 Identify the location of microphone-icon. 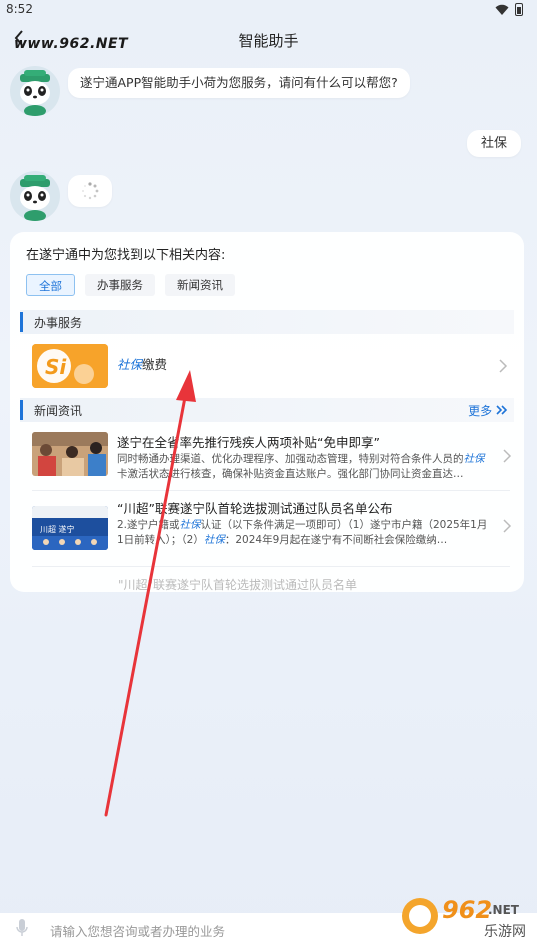
(22, 928).